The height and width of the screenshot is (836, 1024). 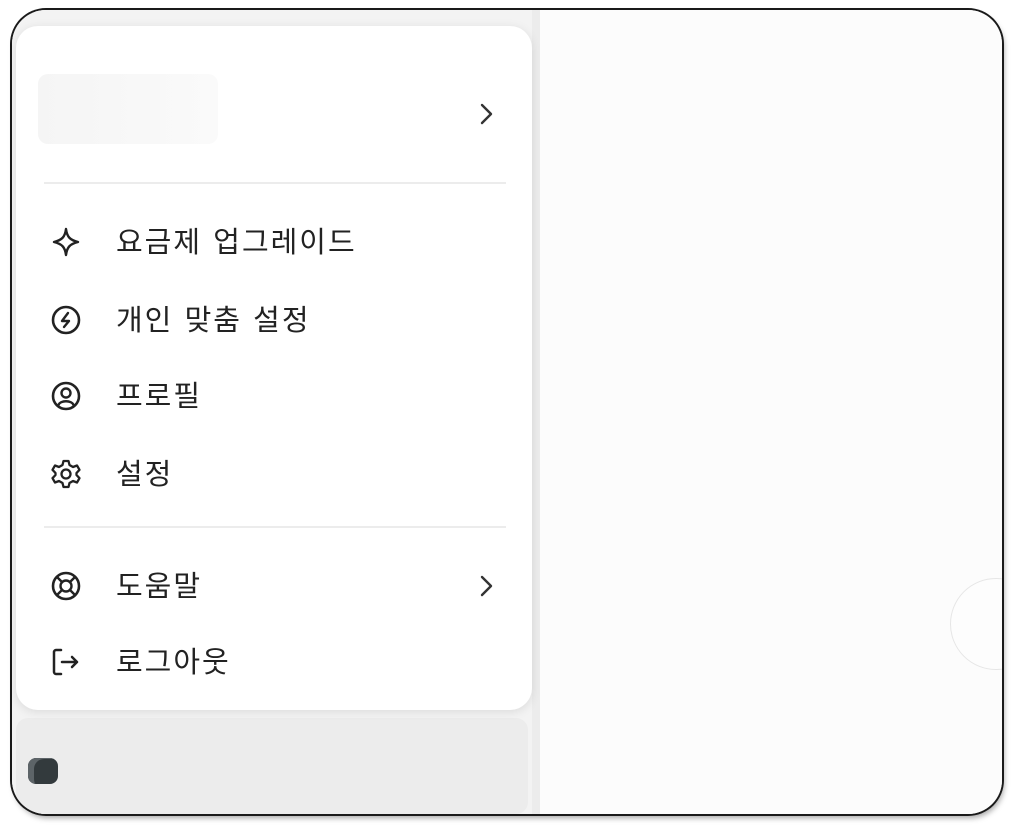 I want to click on lifebuoy-icon, so click(x=66, y=586).